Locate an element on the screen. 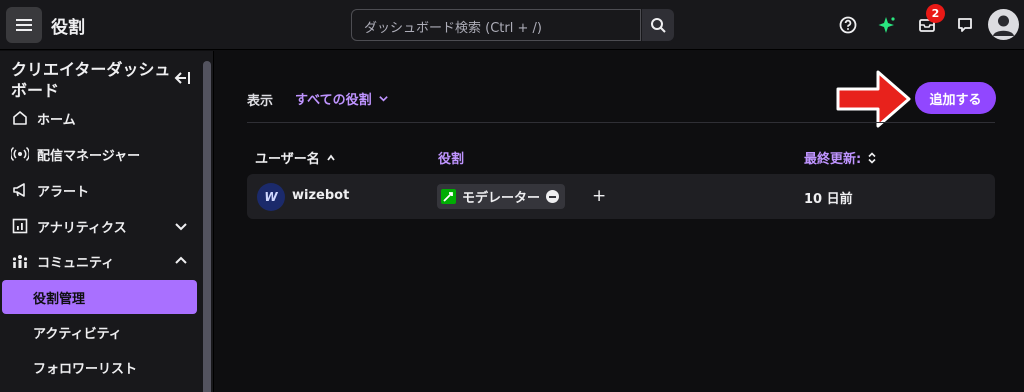 This screenshot has width=1024, height=392. column-header-label: 役割 is located at coordinates (451, 159).